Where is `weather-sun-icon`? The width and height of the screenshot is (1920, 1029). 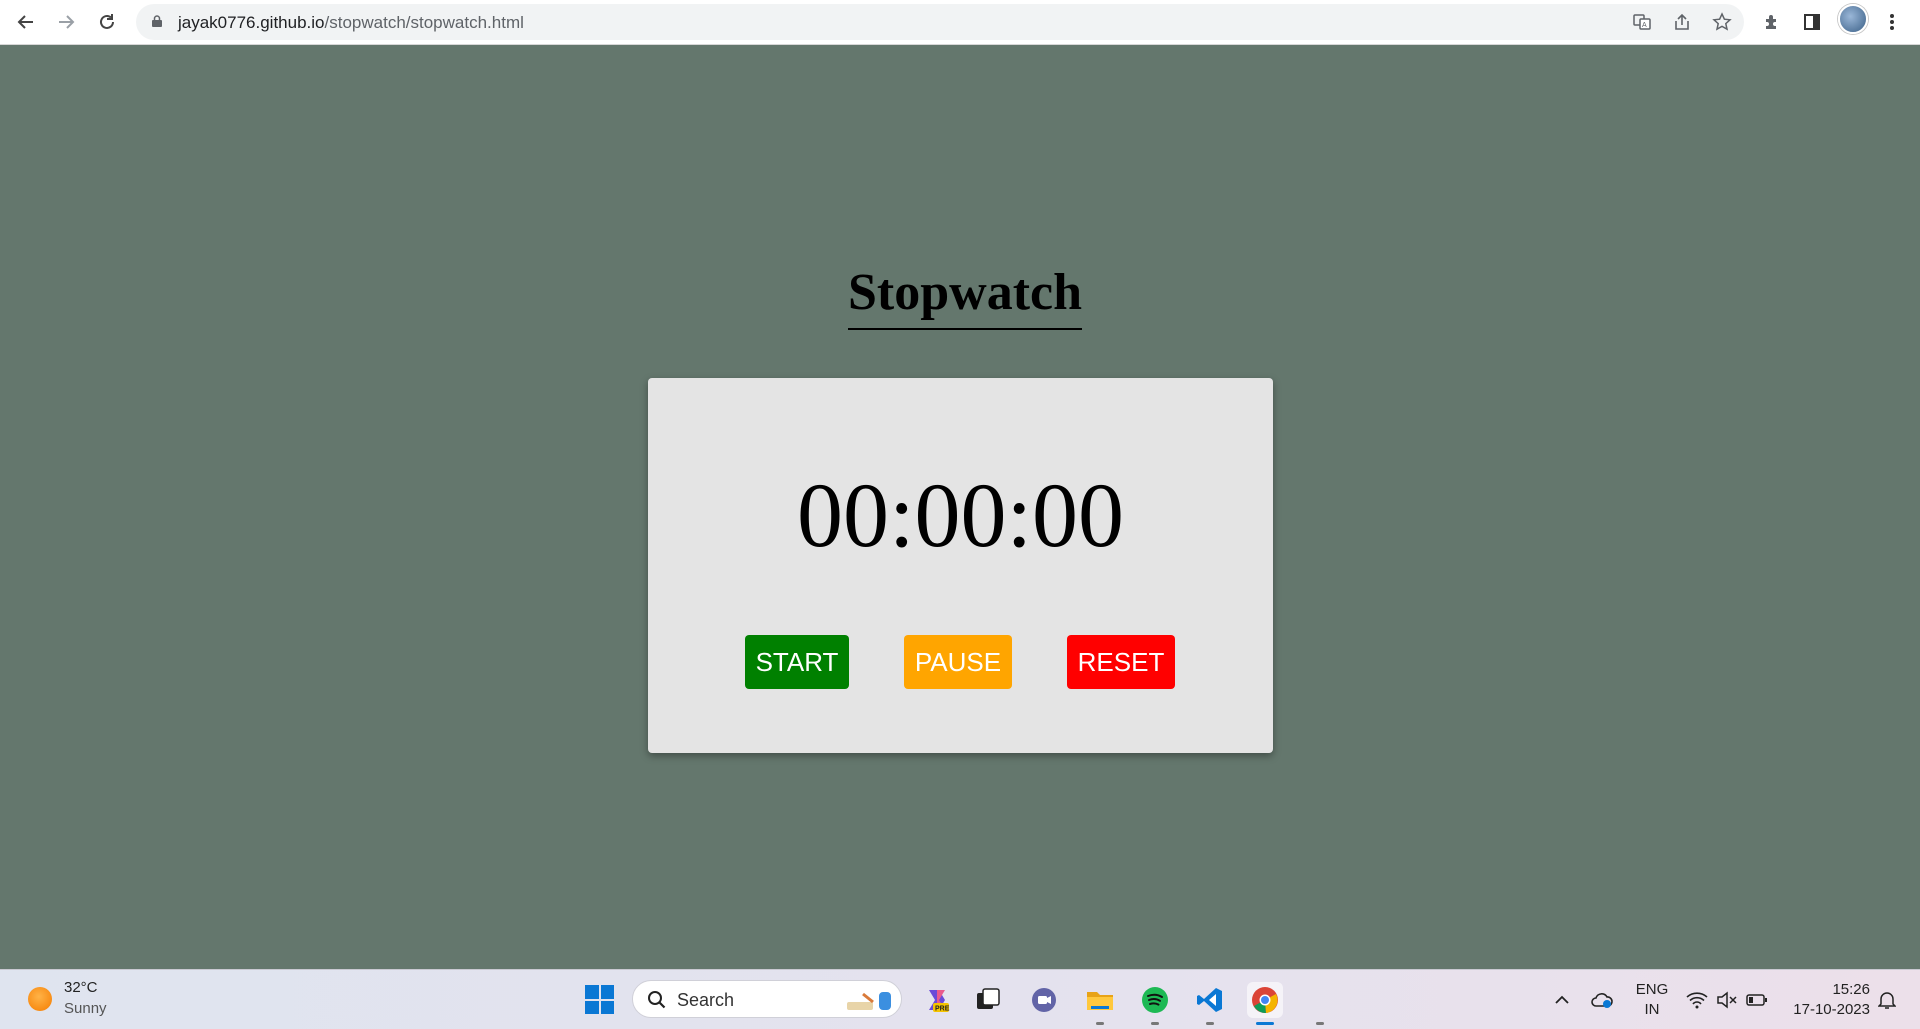 weather-sun-icon is located at coordinates (40, 999).